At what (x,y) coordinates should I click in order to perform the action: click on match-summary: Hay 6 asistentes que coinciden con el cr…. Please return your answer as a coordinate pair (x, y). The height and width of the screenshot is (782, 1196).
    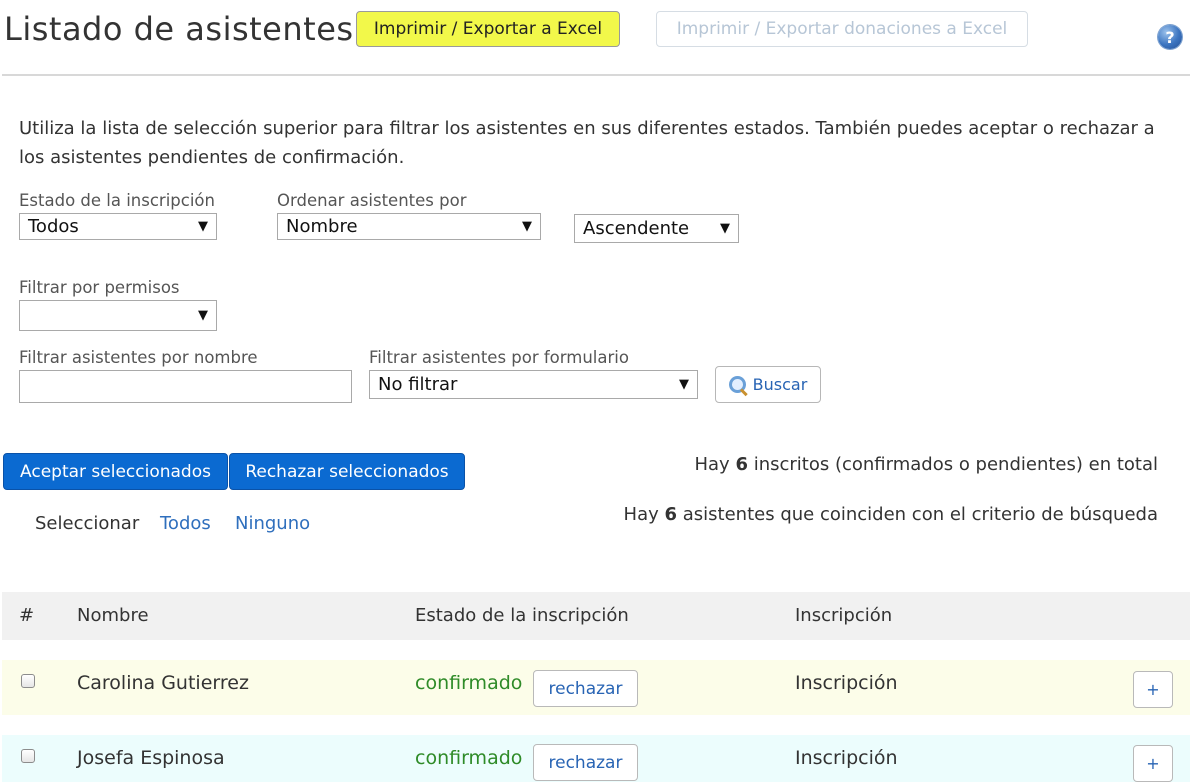
    Looking at the image, I should click on (890, 514).